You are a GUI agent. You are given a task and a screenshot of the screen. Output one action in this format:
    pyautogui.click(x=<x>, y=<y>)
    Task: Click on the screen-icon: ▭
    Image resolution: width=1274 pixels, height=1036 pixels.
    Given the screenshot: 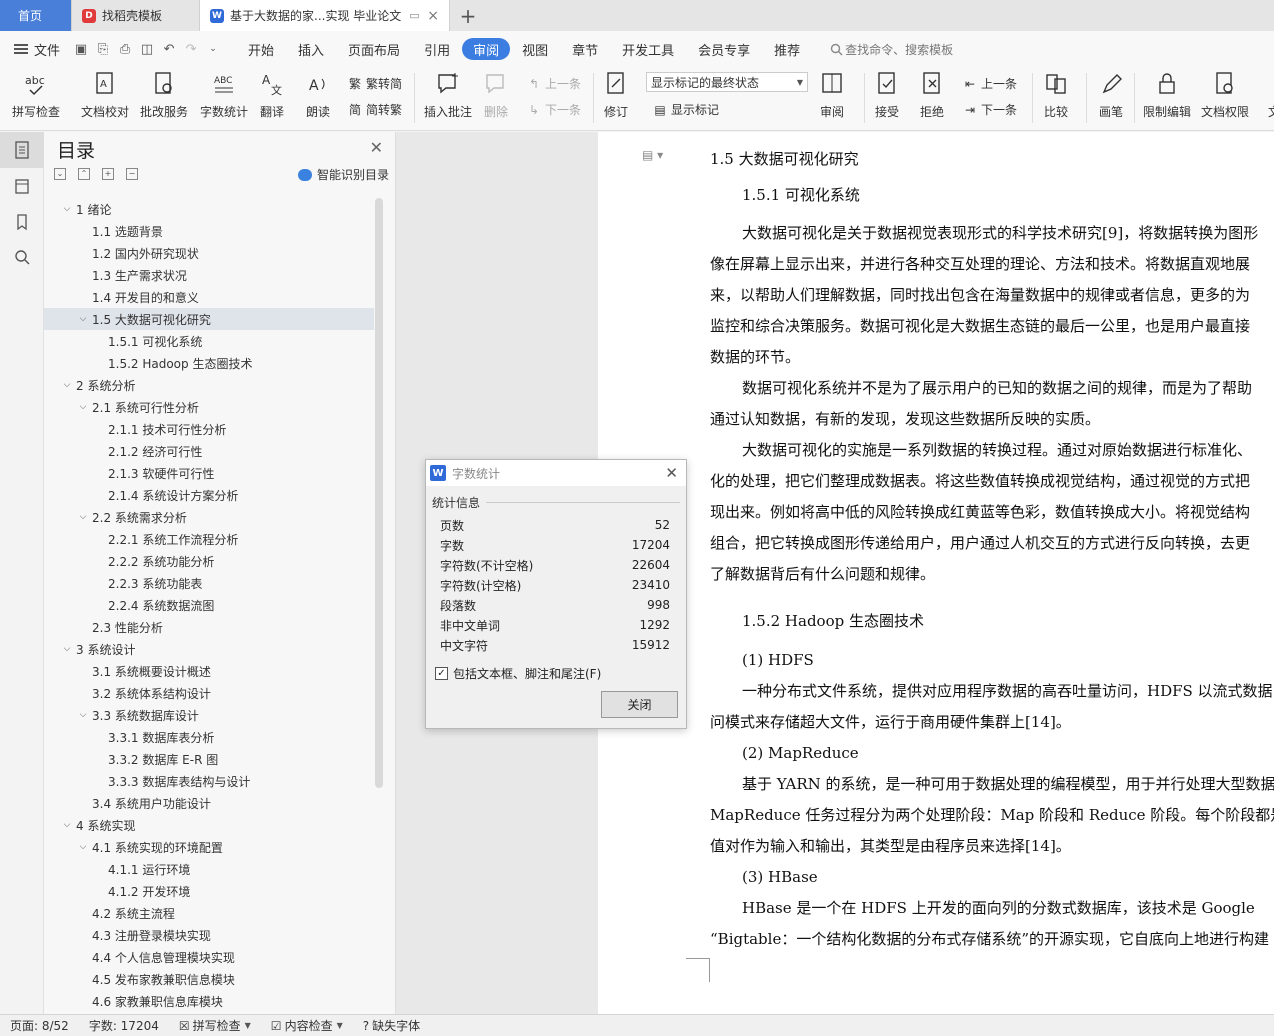 What is the action you would take?
    pyautogui.click(x=414, y=15)
    